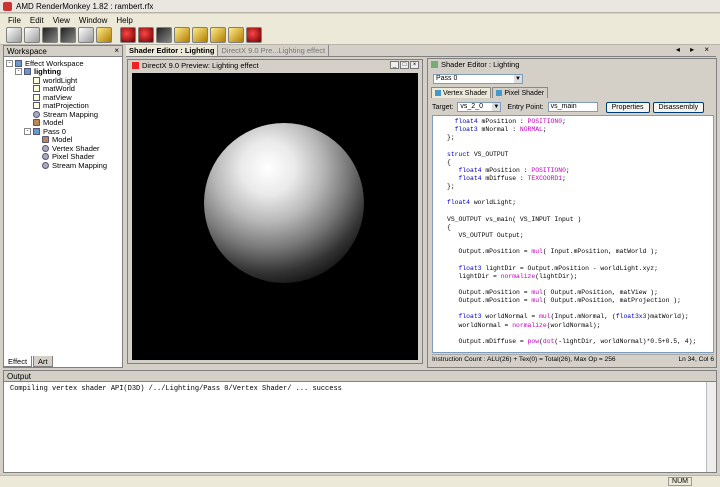 Image resolution: width=720 pixels, height=487 pixels. Describe the element at coordinates (146, 35) in the screenshot. I see `eye-icon` at that location.